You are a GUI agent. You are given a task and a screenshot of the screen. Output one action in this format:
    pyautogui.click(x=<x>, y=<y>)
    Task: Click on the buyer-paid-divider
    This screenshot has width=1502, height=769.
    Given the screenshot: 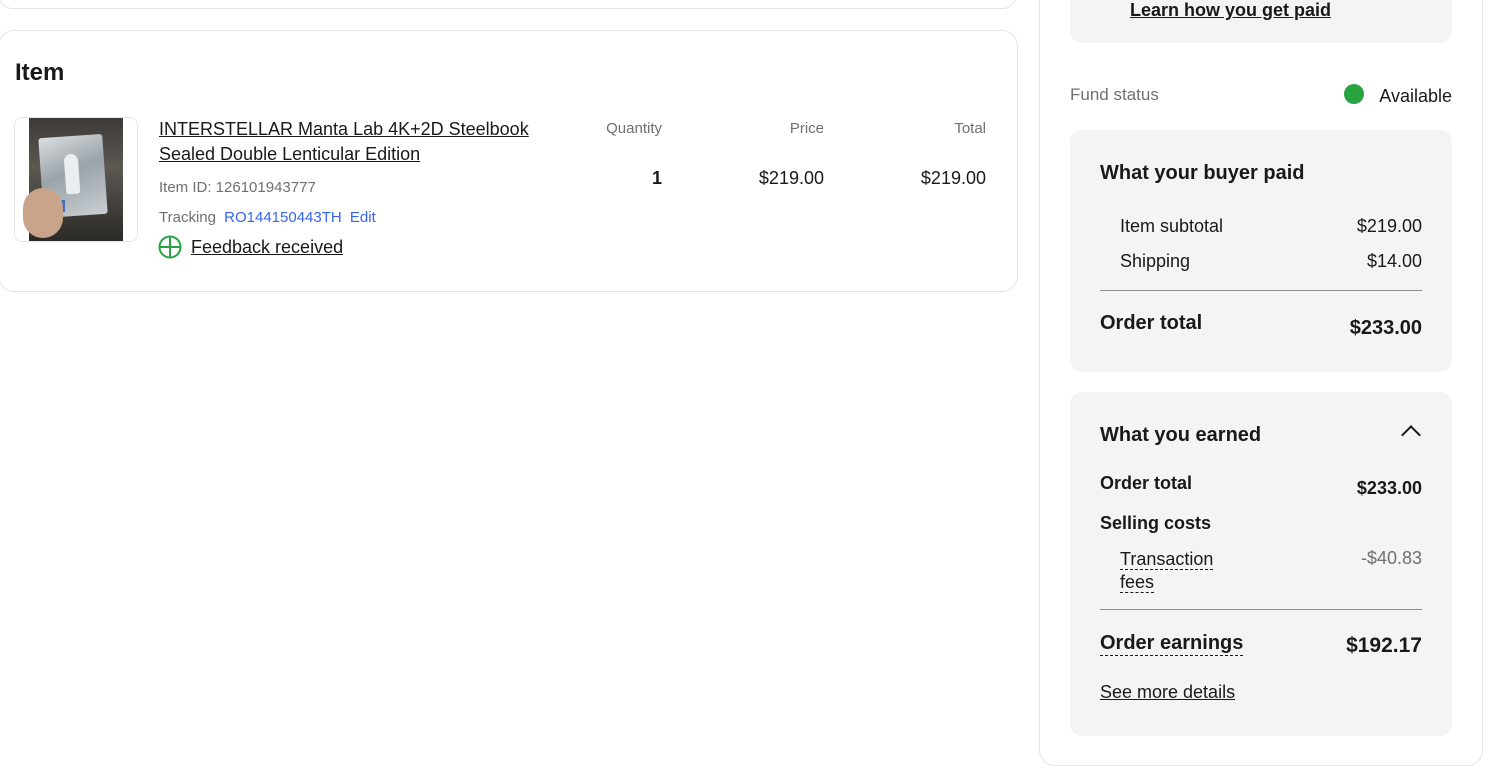 What is the action you would take?
    pyautogui.click(x=1261, y=290)
    